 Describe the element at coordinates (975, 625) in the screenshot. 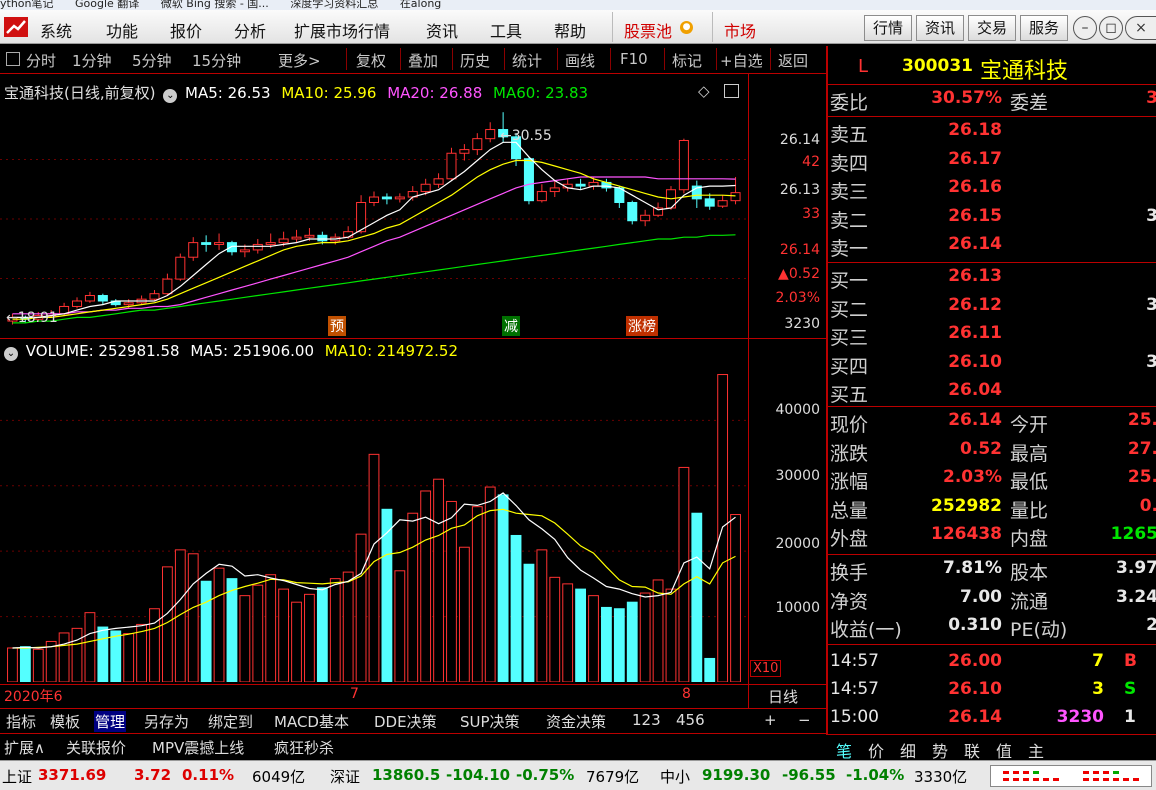

I see `stat-value: 0.310` at that location.